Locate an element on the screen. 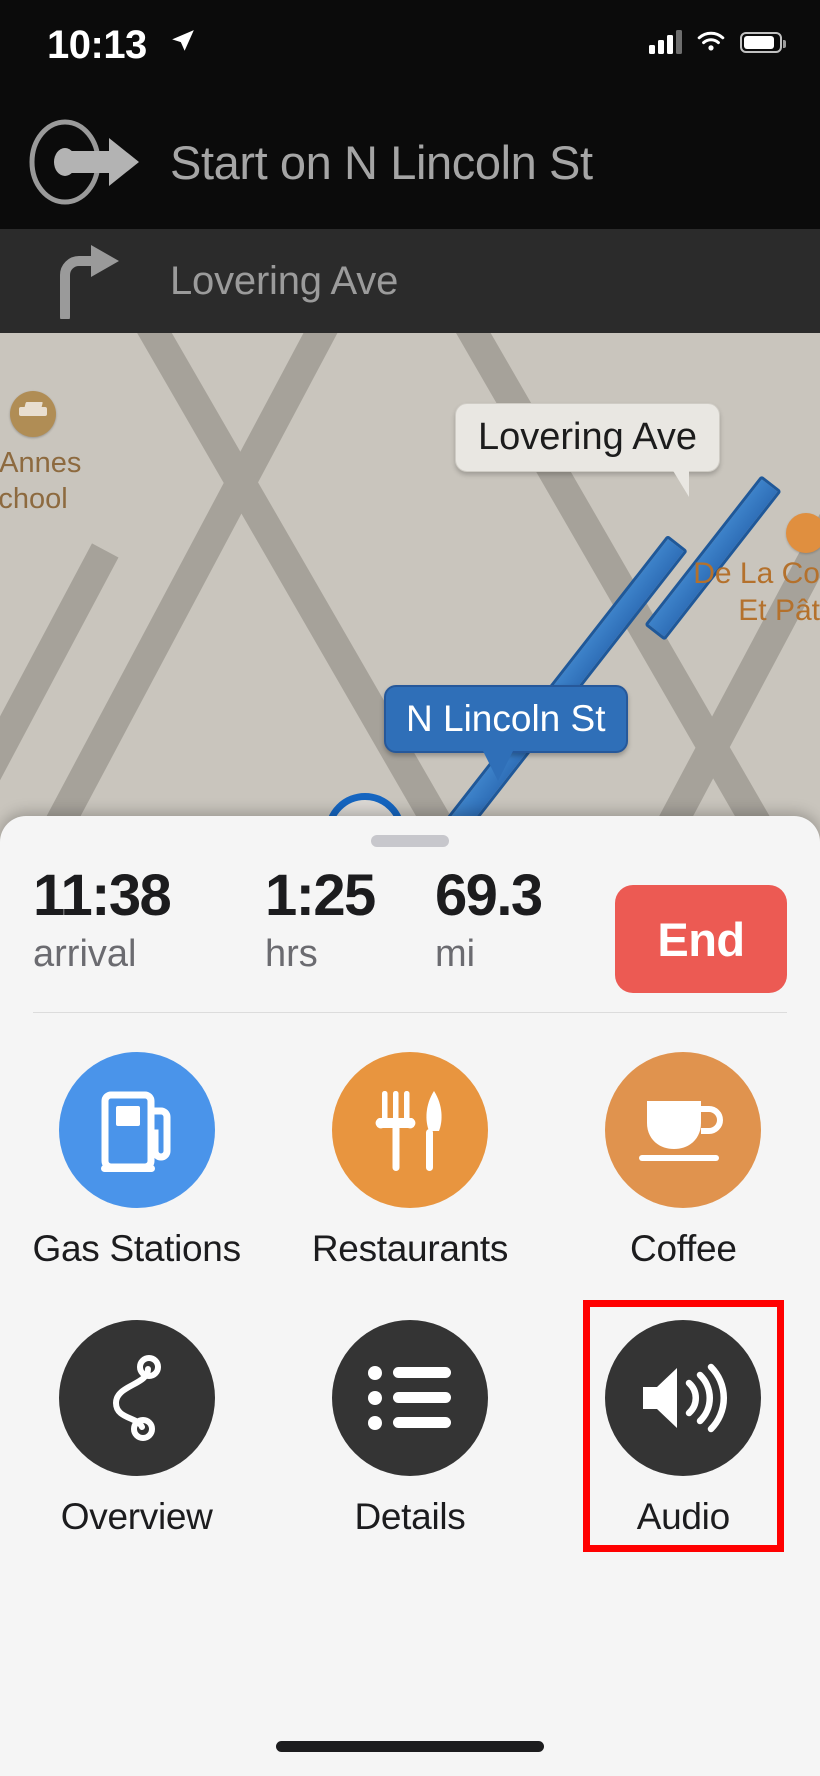  battery-icon is located at coordinates (763, 42).